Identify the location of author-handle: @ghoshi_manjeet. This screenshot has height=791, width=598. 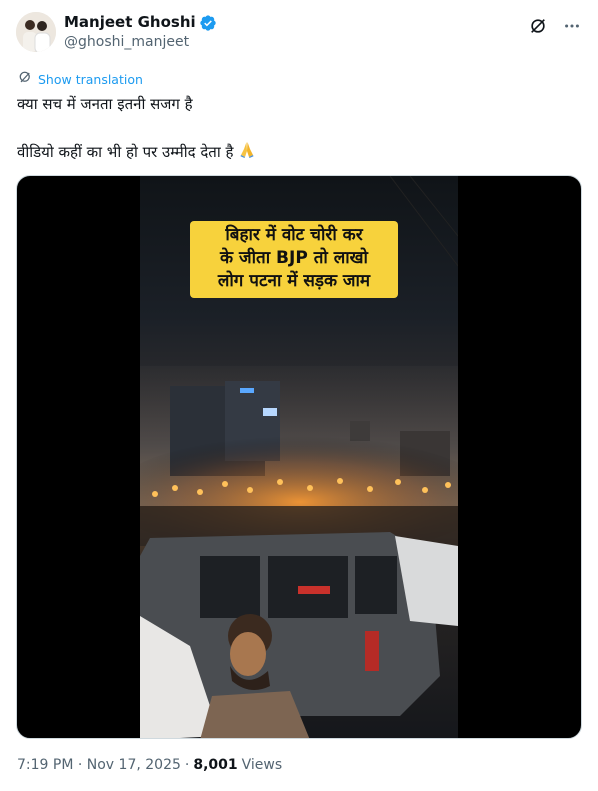
(140, 42).